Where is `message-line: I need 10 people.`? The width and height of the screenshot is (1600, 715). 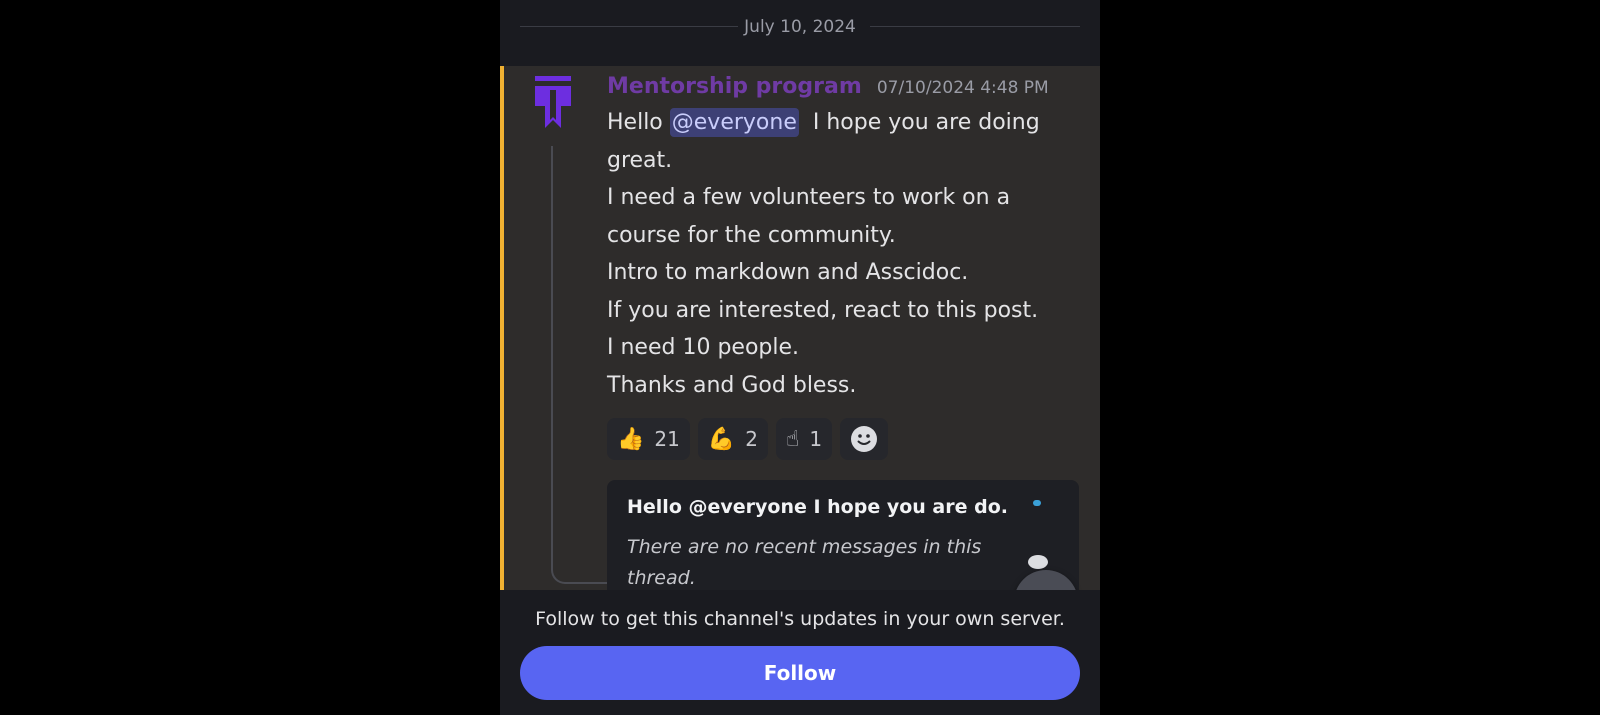 message-line: I need 10 people. is located at coordinates (703, 347).